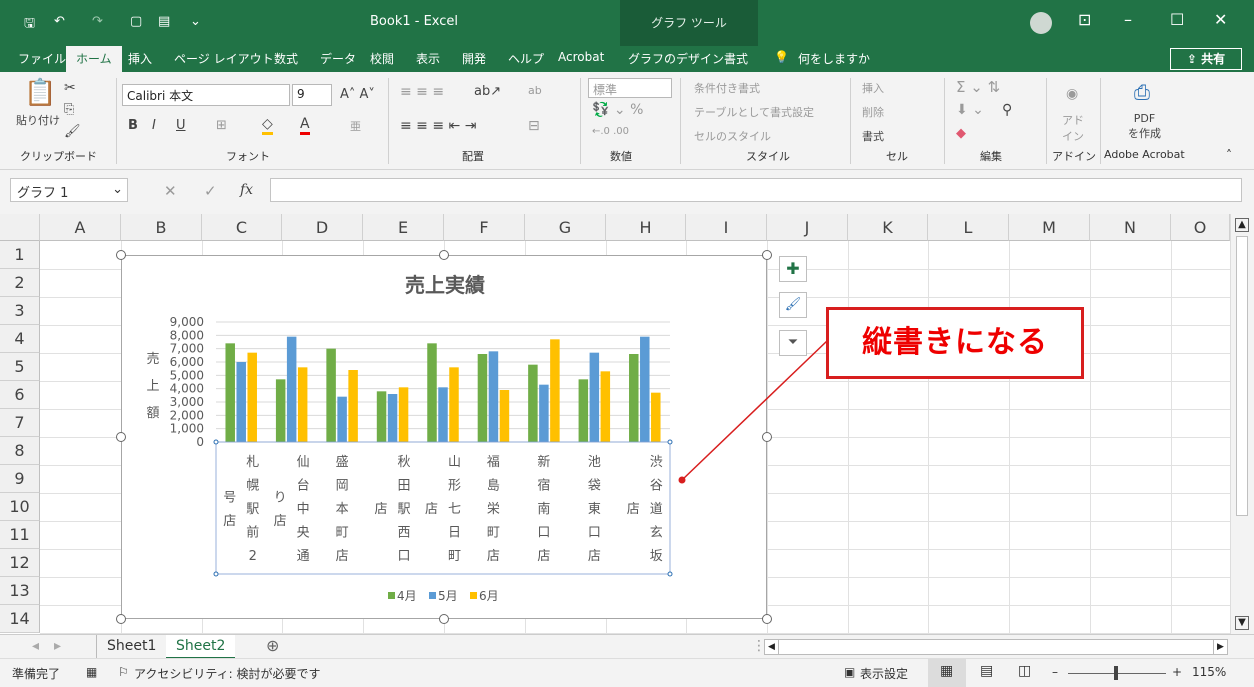 The height and width of the screenshot is (687, 1254). What do you see at coordinates (72, 131) in the screenshot?
I see `format-painter-icon: 🖌` at bounding box center [72, 131].